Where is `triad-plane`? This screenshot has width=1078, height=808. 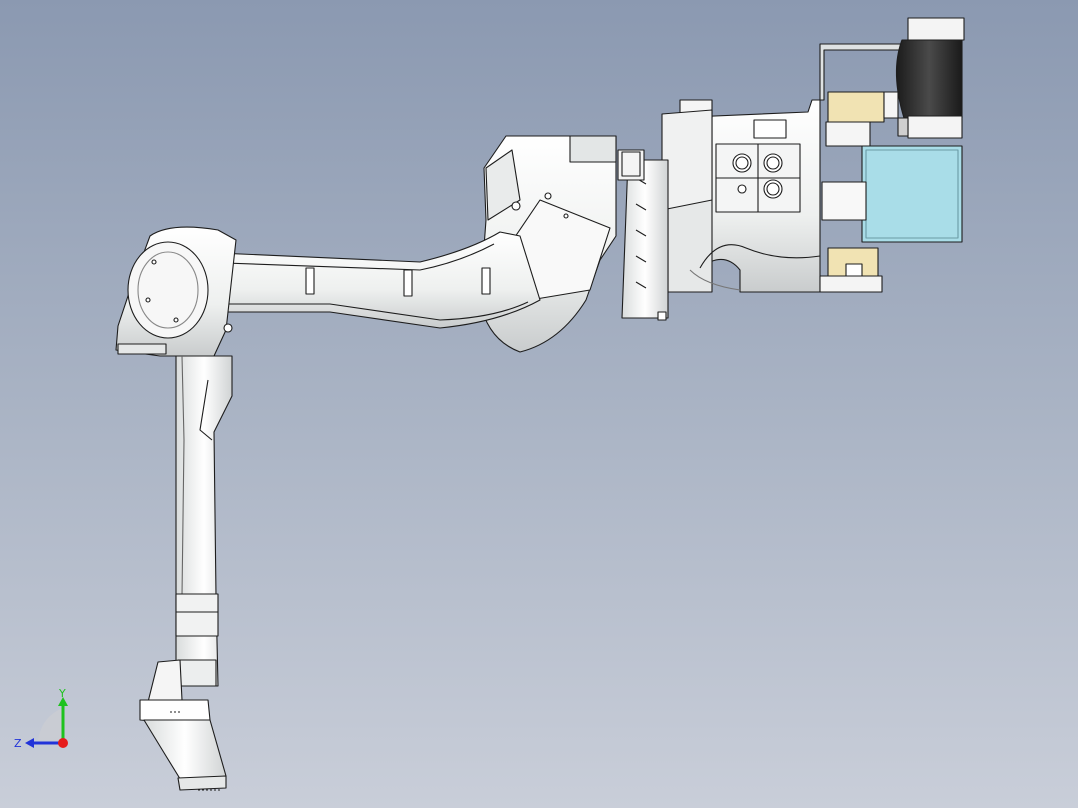
triad-plane is located at coordinates (50, 724).